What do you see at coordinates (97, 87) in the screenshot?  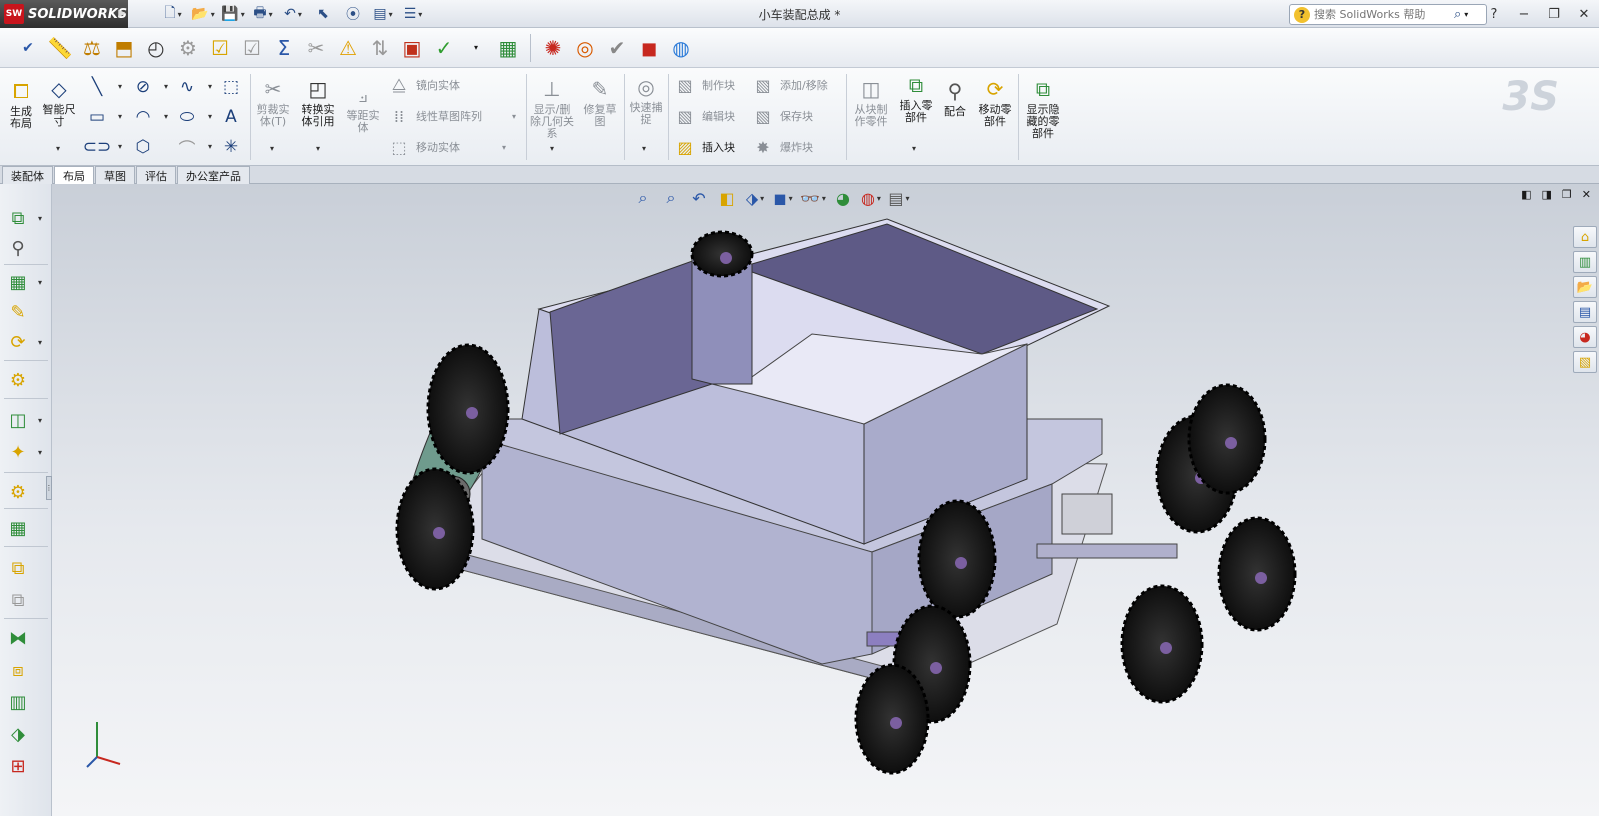 I see `line-icon: ╲` at bounding box center [97, 87].